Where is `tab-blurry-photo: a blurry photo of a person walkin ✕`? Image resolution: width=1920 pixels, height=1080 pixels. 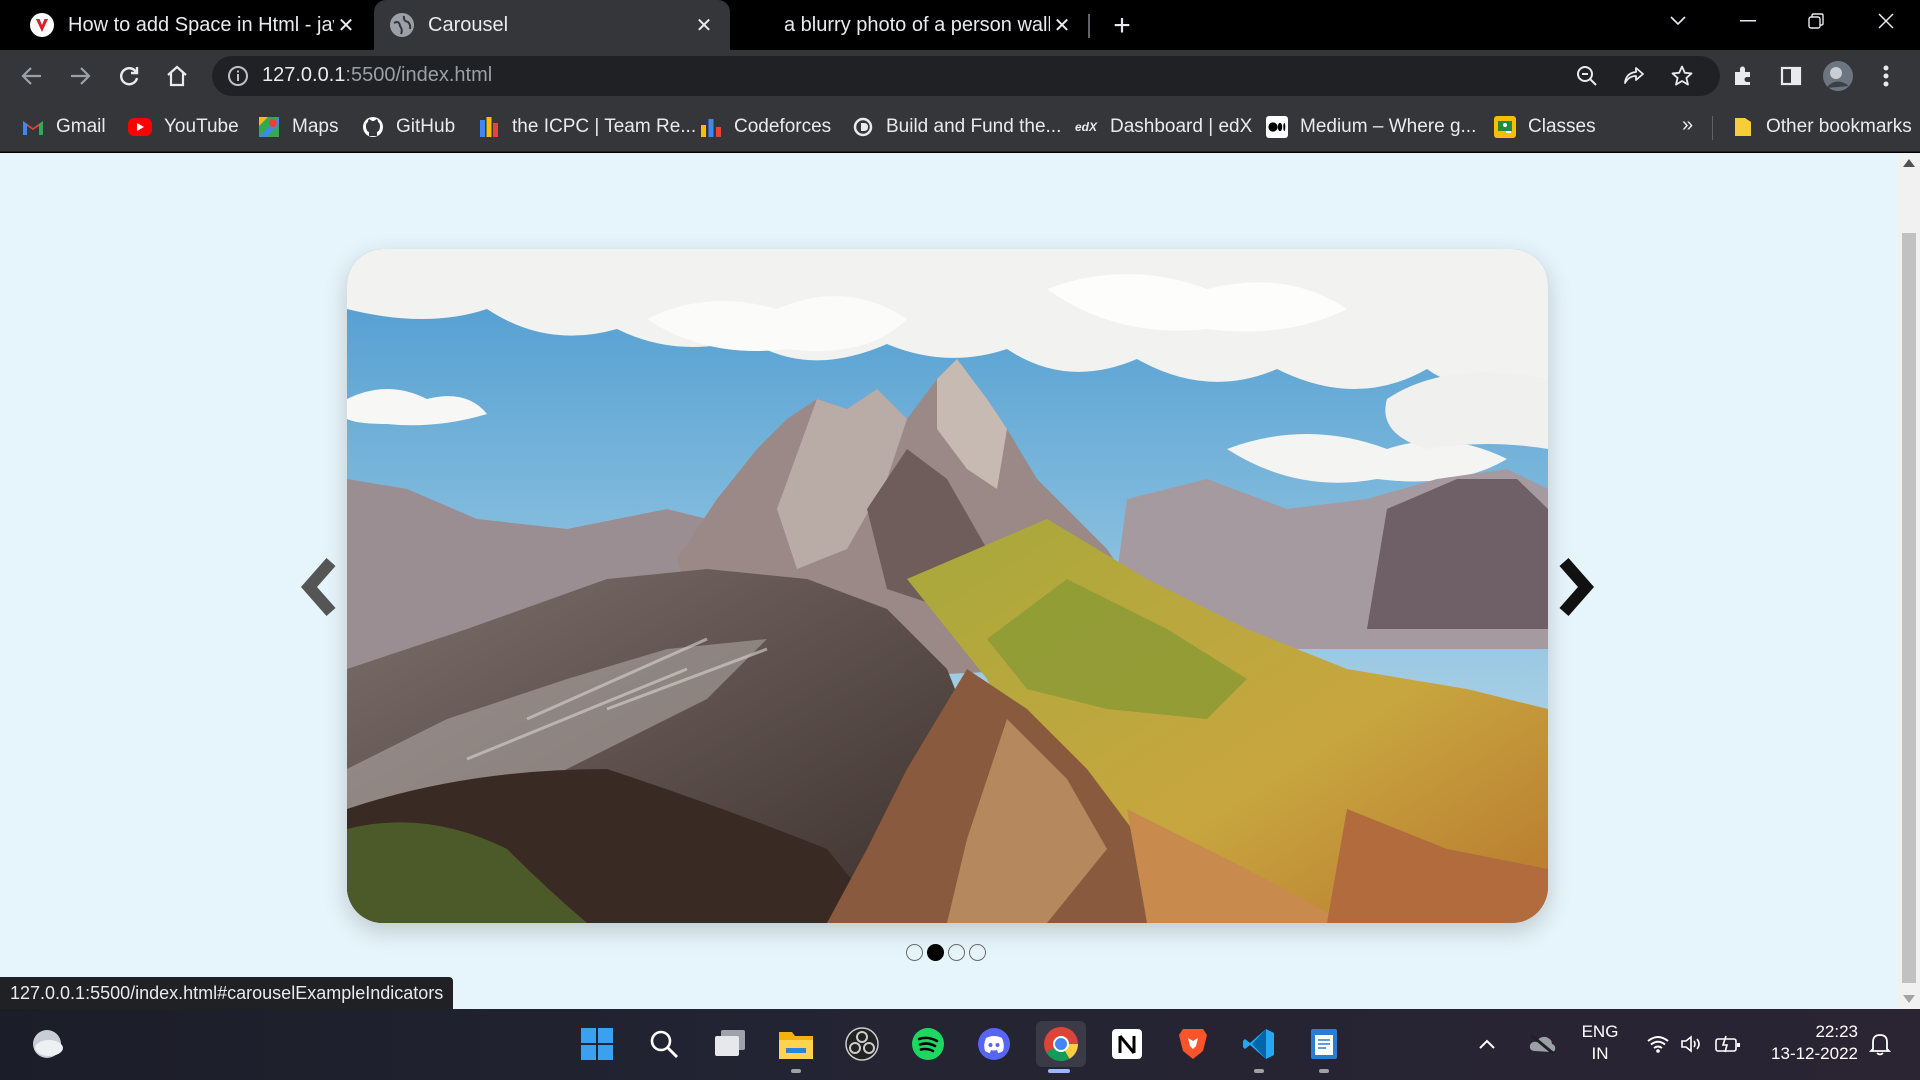
tab-blurry-photo: a blurry photo of a person walkin ✕ is located at coordinates (918, 25).